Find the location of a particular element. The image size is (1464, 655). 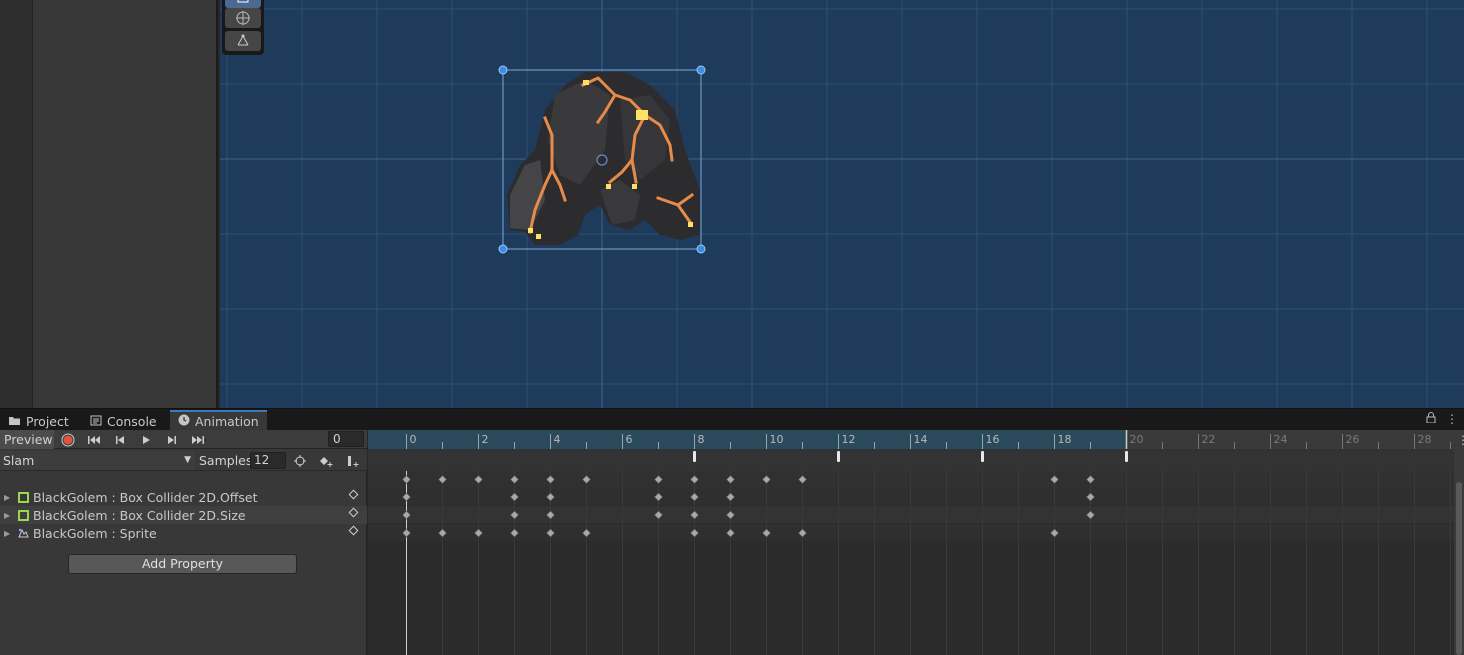

ruler-label: 22 is located at coordinates (1209, 439).